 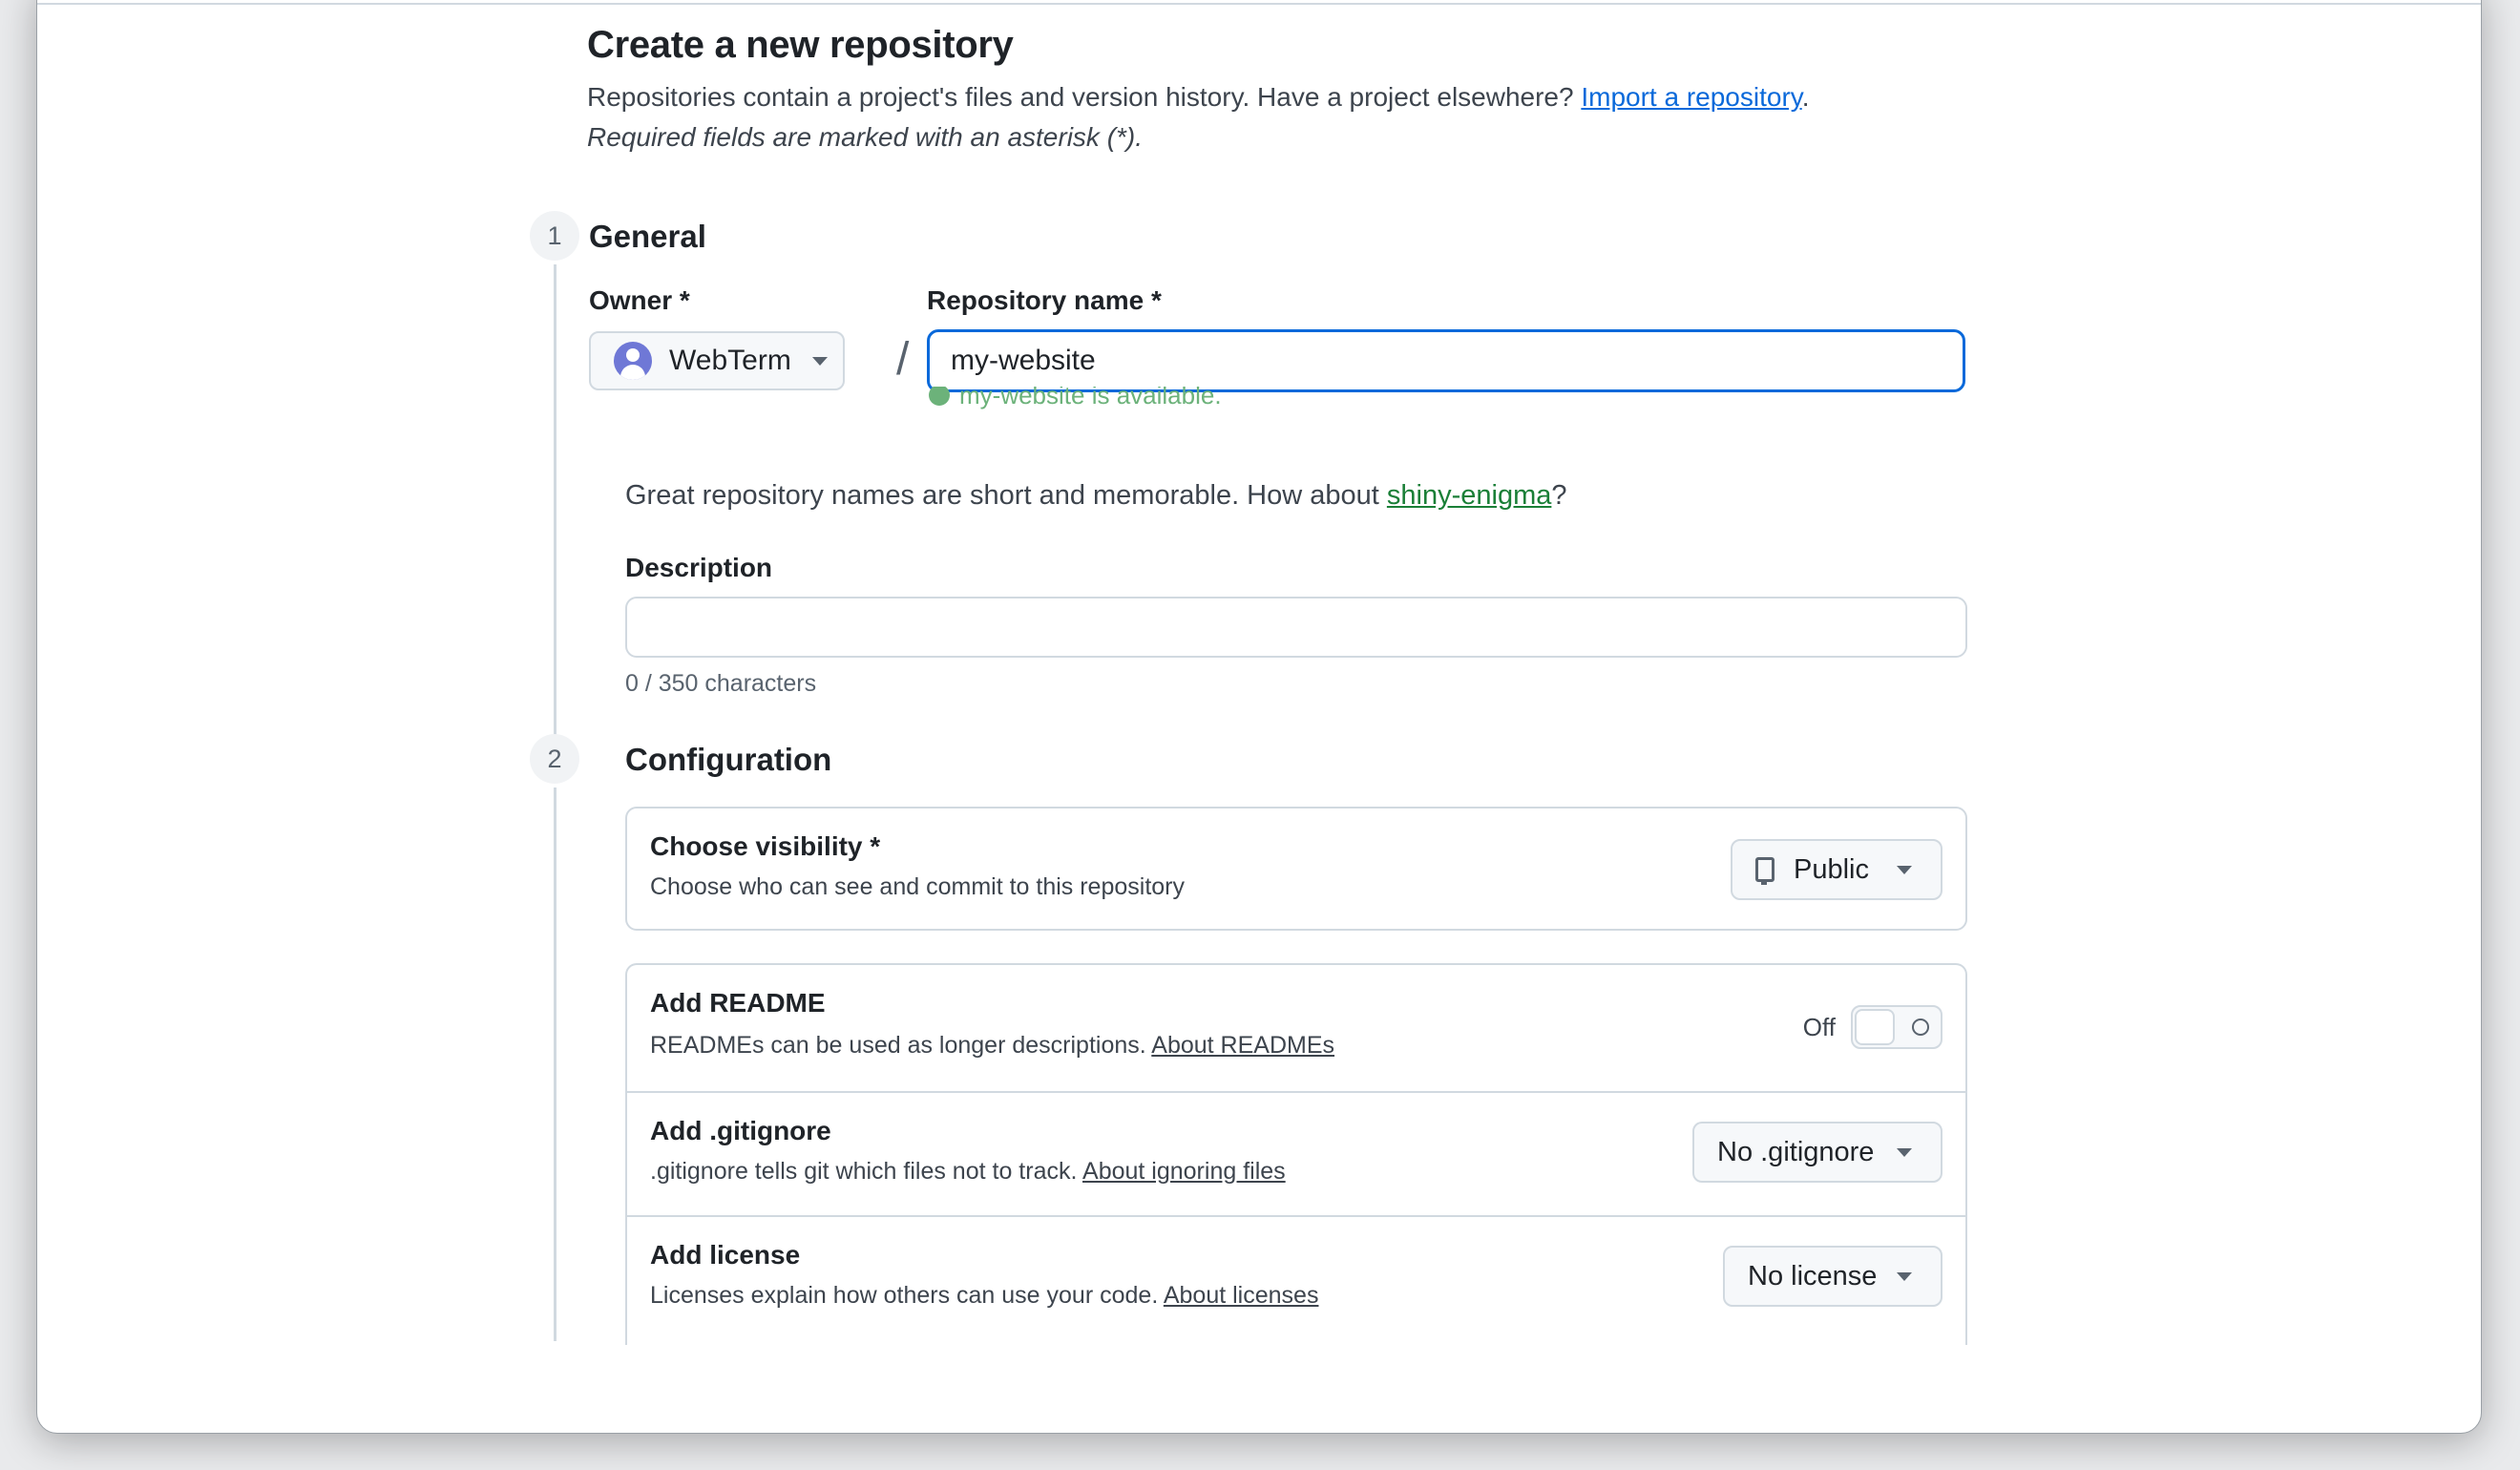 I want to click on lead-end: ., so click(x=1806, y=97).